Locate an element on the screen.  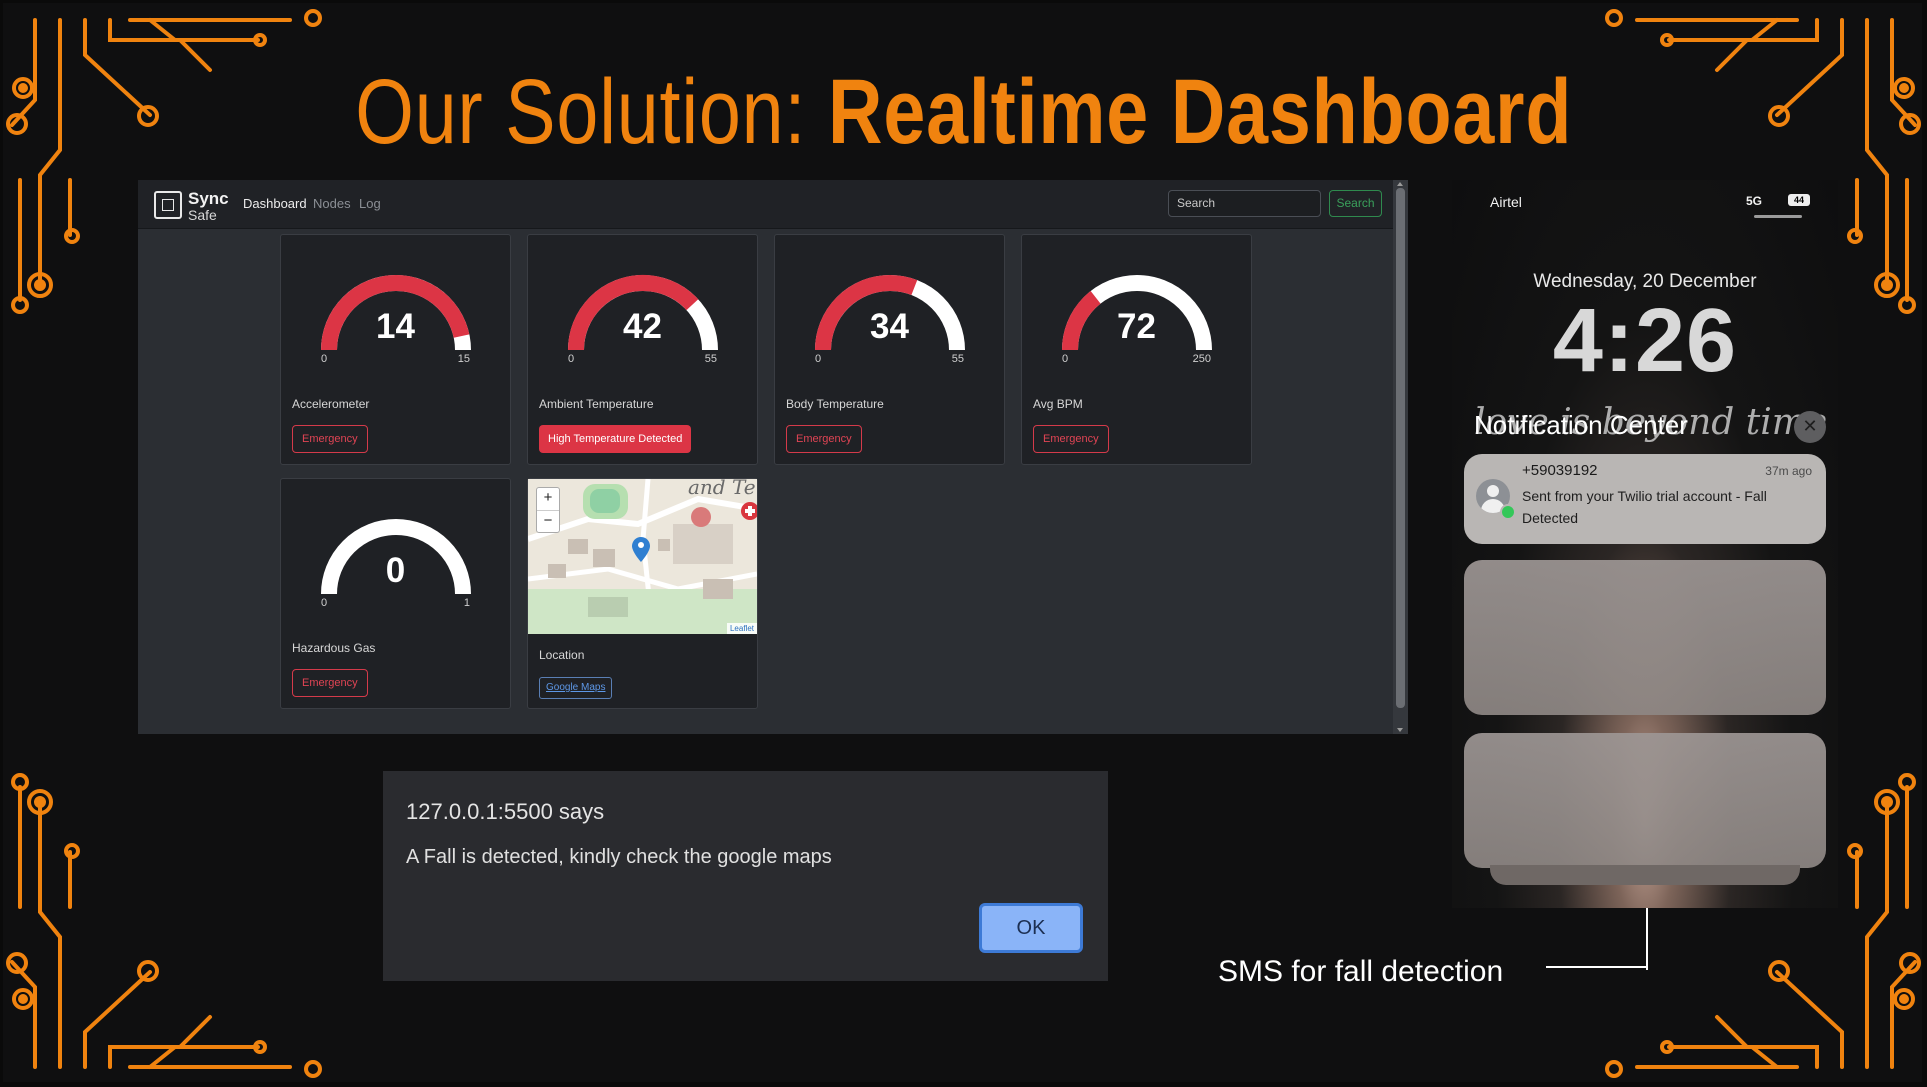
gauge-max-label: 250 is located at coordinates (1201, 359).